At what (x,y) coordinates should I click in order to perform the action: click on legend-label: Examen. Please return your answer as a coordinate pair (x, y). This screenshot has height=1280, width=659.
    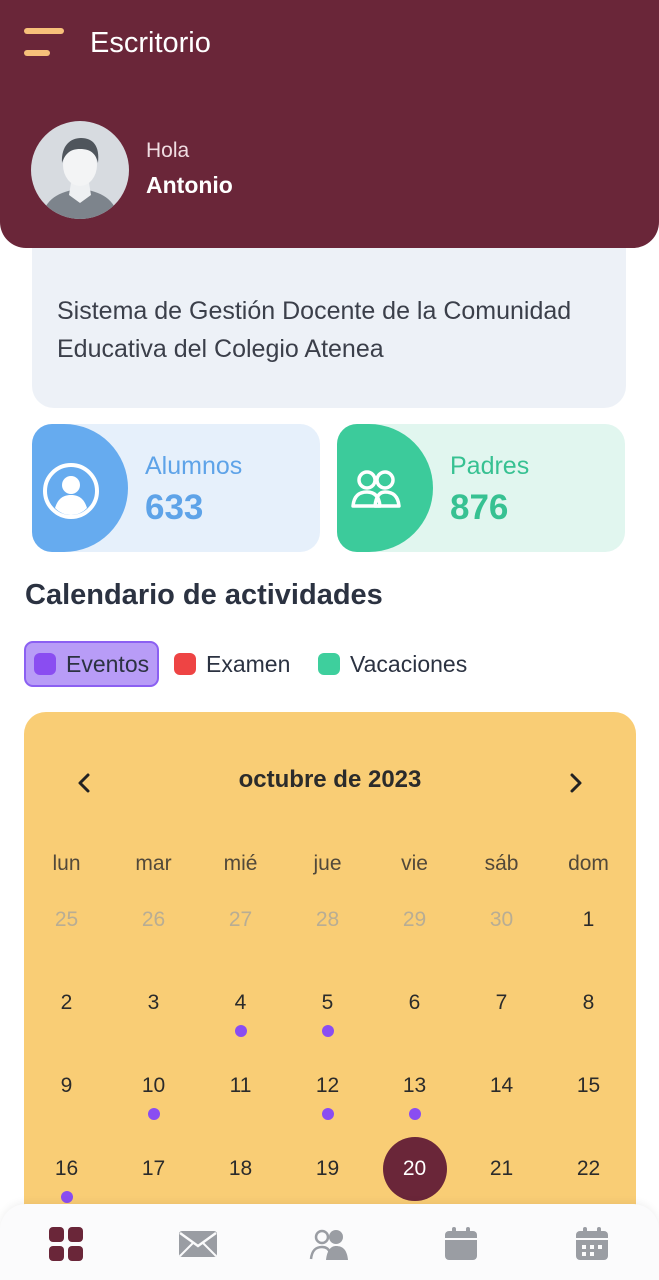
    Looking at the image, I should click on (248, 663).